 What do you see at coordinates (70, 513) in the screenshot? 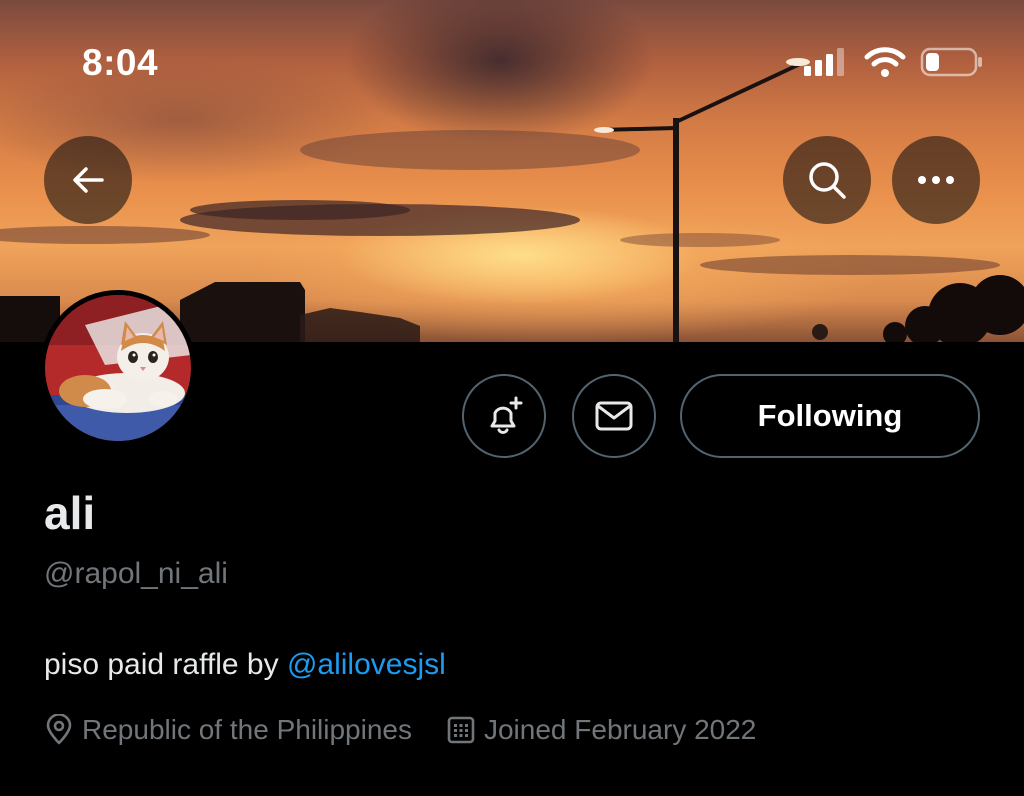
I see `profile-name: ali` at bounding box center [70, 513].